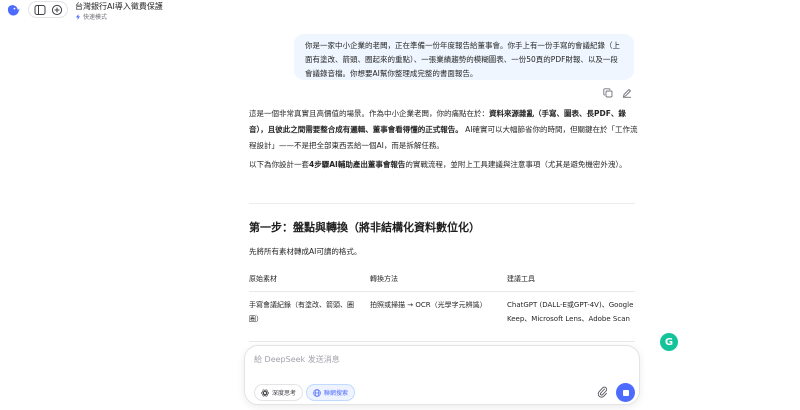 The width and height of the screenshot is (800, 410). Describe the element at coordinates (279, 164) in the screenshot. I see `response-p2-text-a: 以下為你設計一套` at that location.